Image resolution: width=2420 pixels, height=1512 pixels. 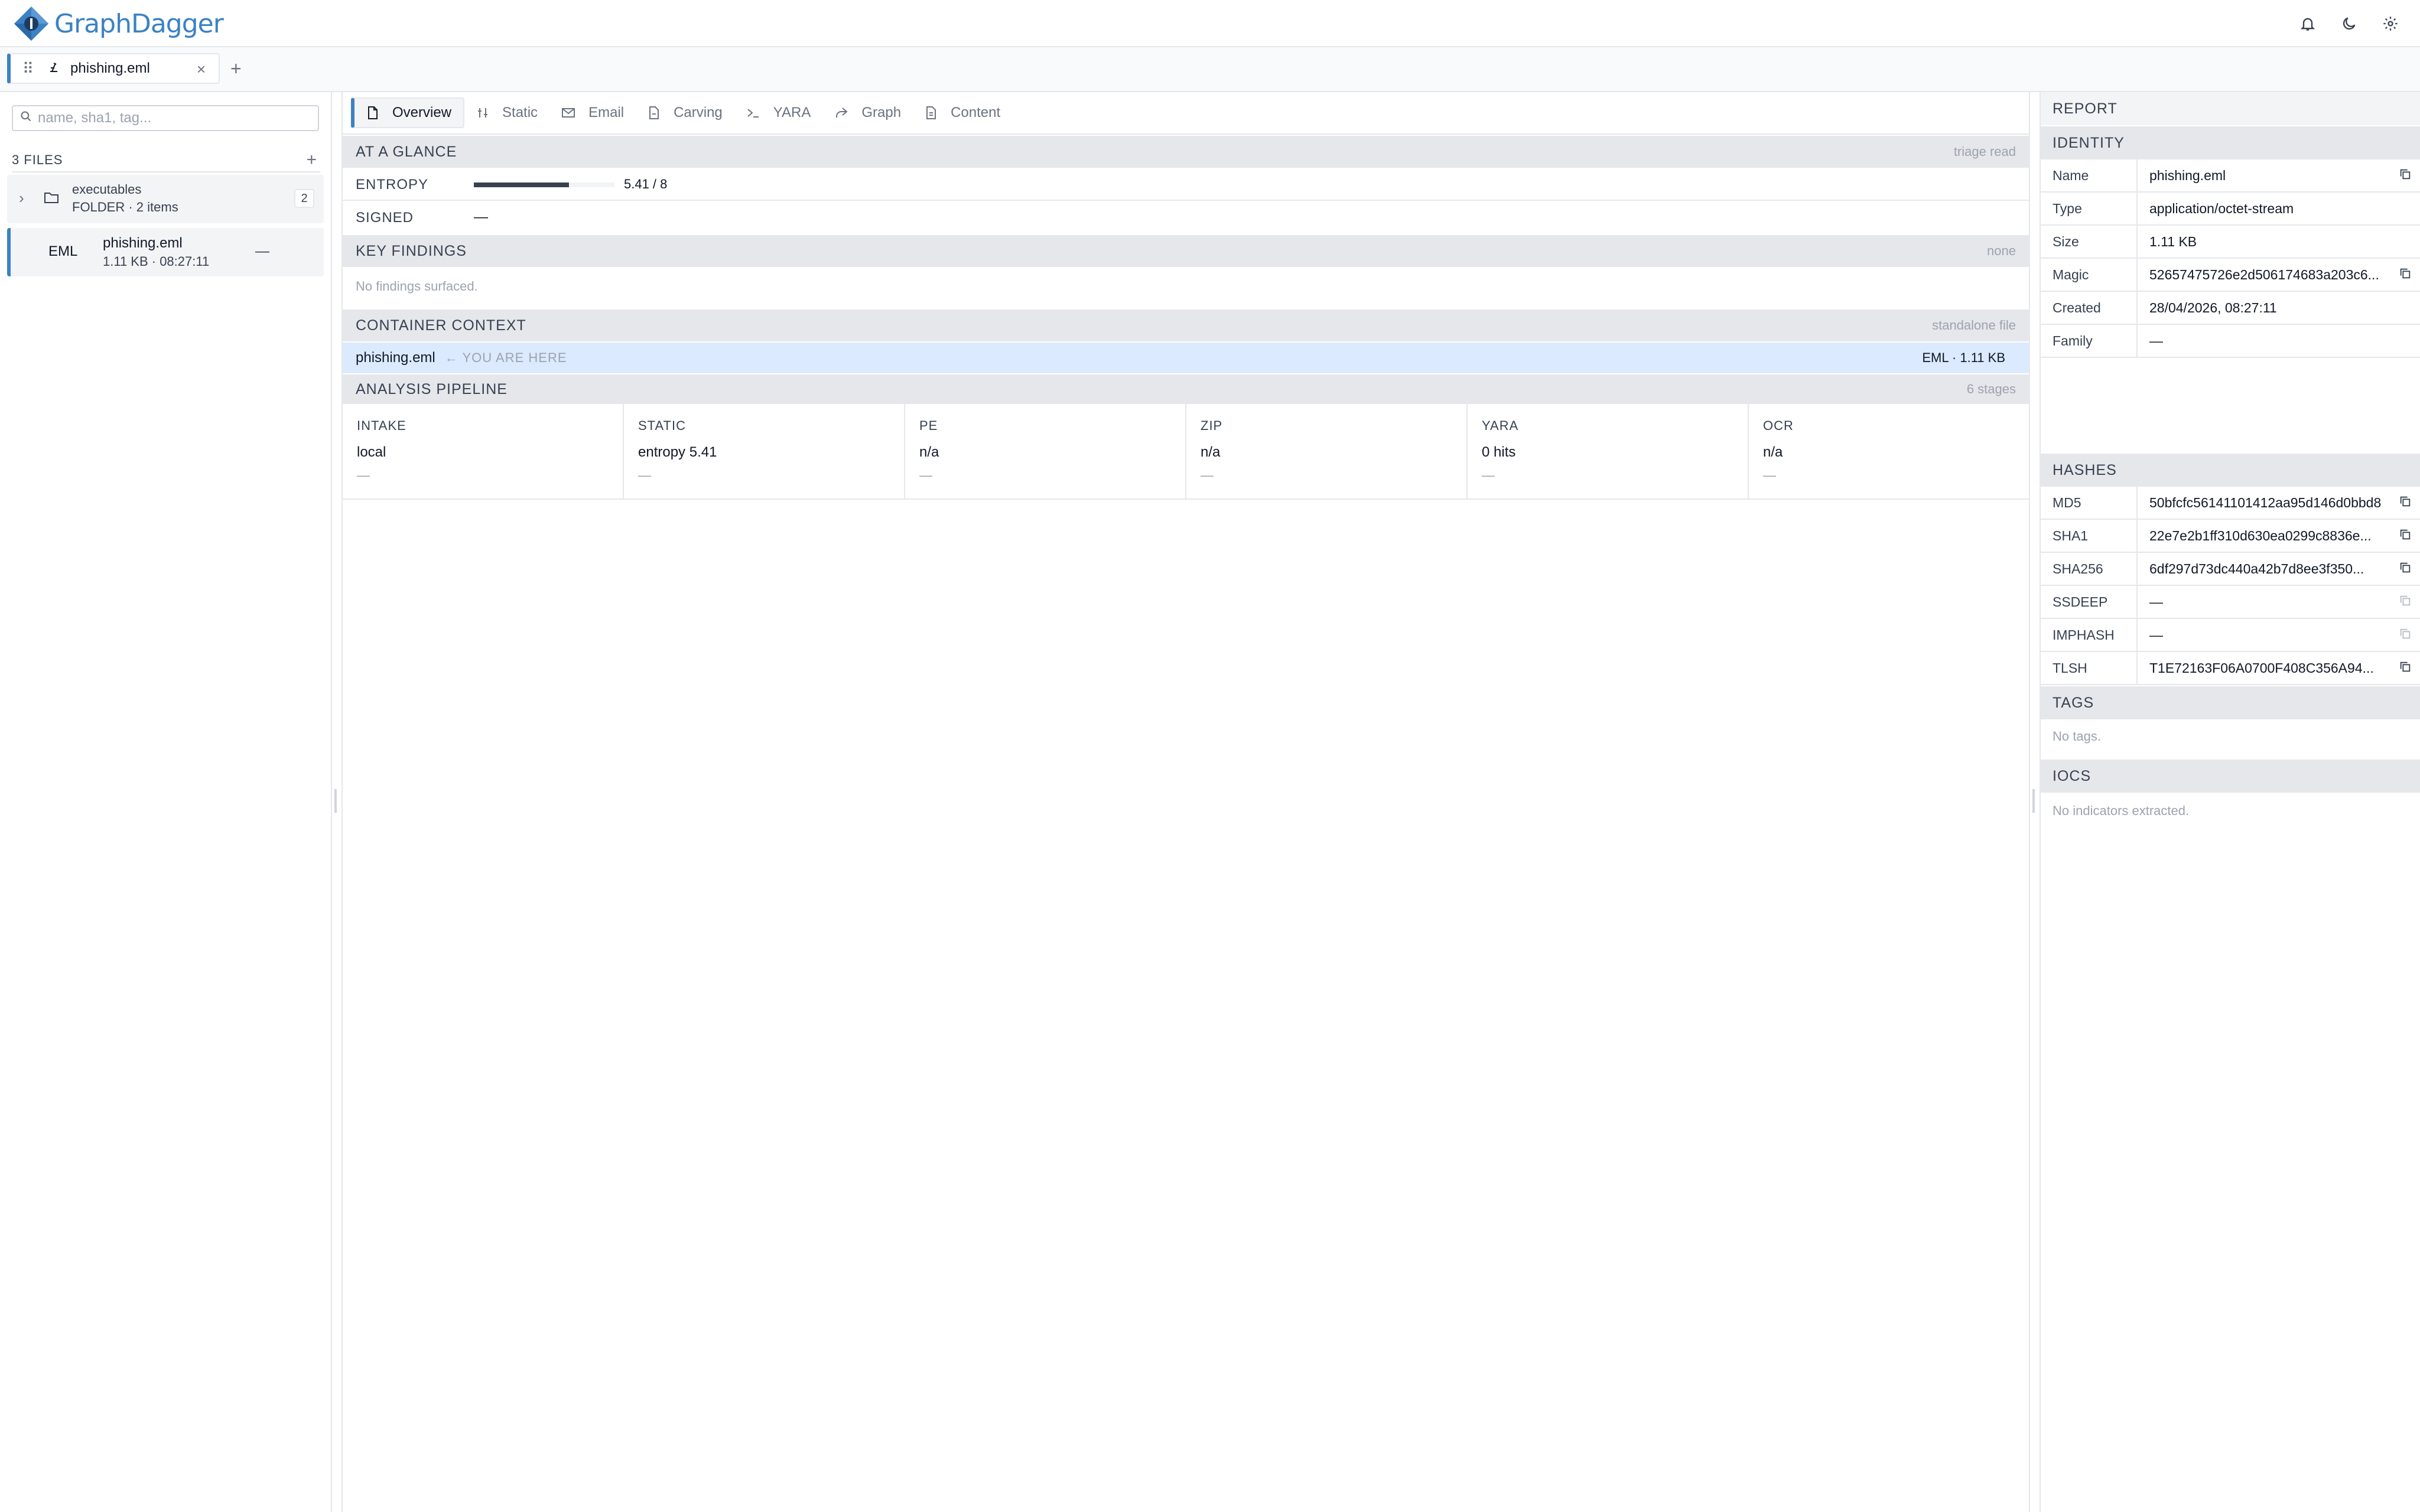 What do you see at coordinates (753, 113) in the screenshot?
I see `terminal-icon` at bounding box center [753, 113].